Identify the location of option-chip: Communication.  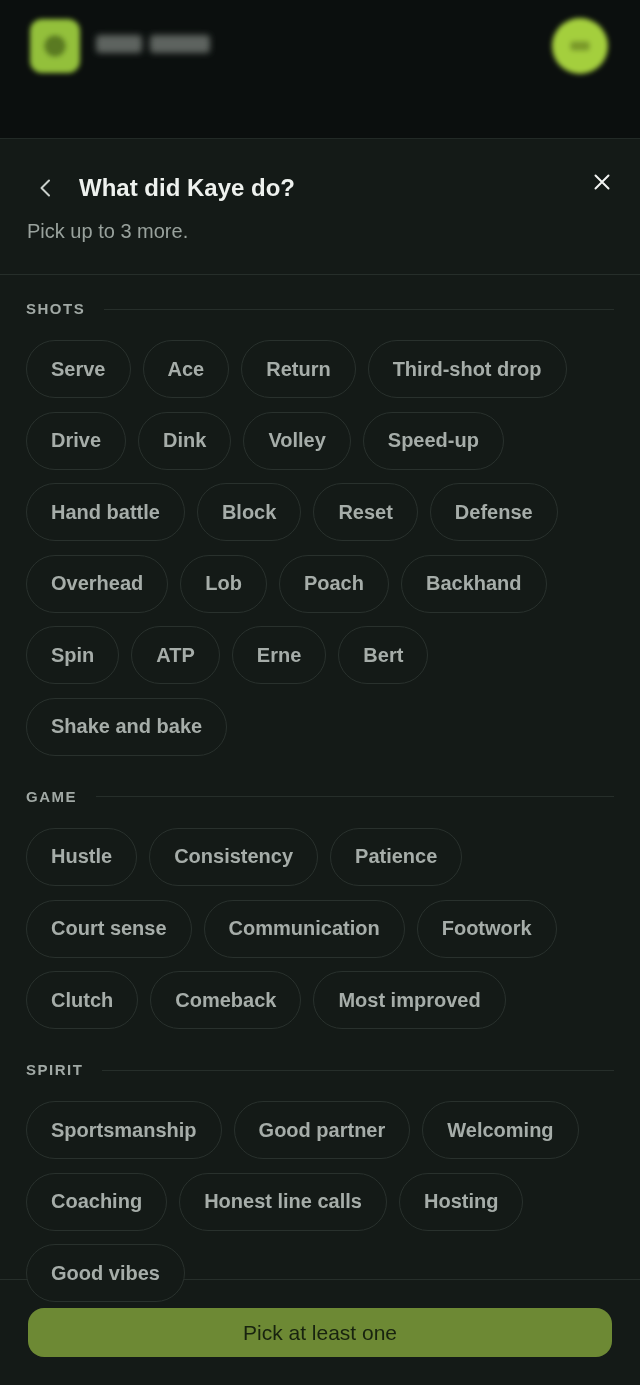
(304, 928).